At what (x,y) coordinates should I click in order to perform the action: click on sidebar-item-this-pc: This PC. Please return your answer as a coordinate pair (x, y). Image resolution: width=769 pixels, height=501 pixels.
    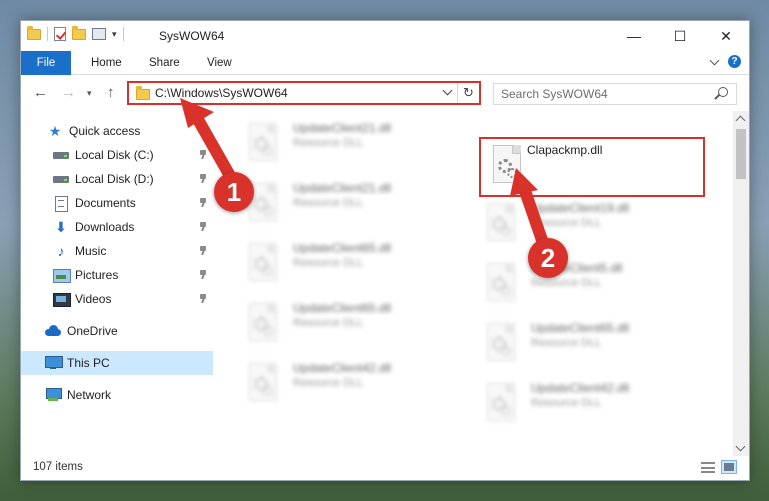
    Looking at the image, I should click on (117, 363).